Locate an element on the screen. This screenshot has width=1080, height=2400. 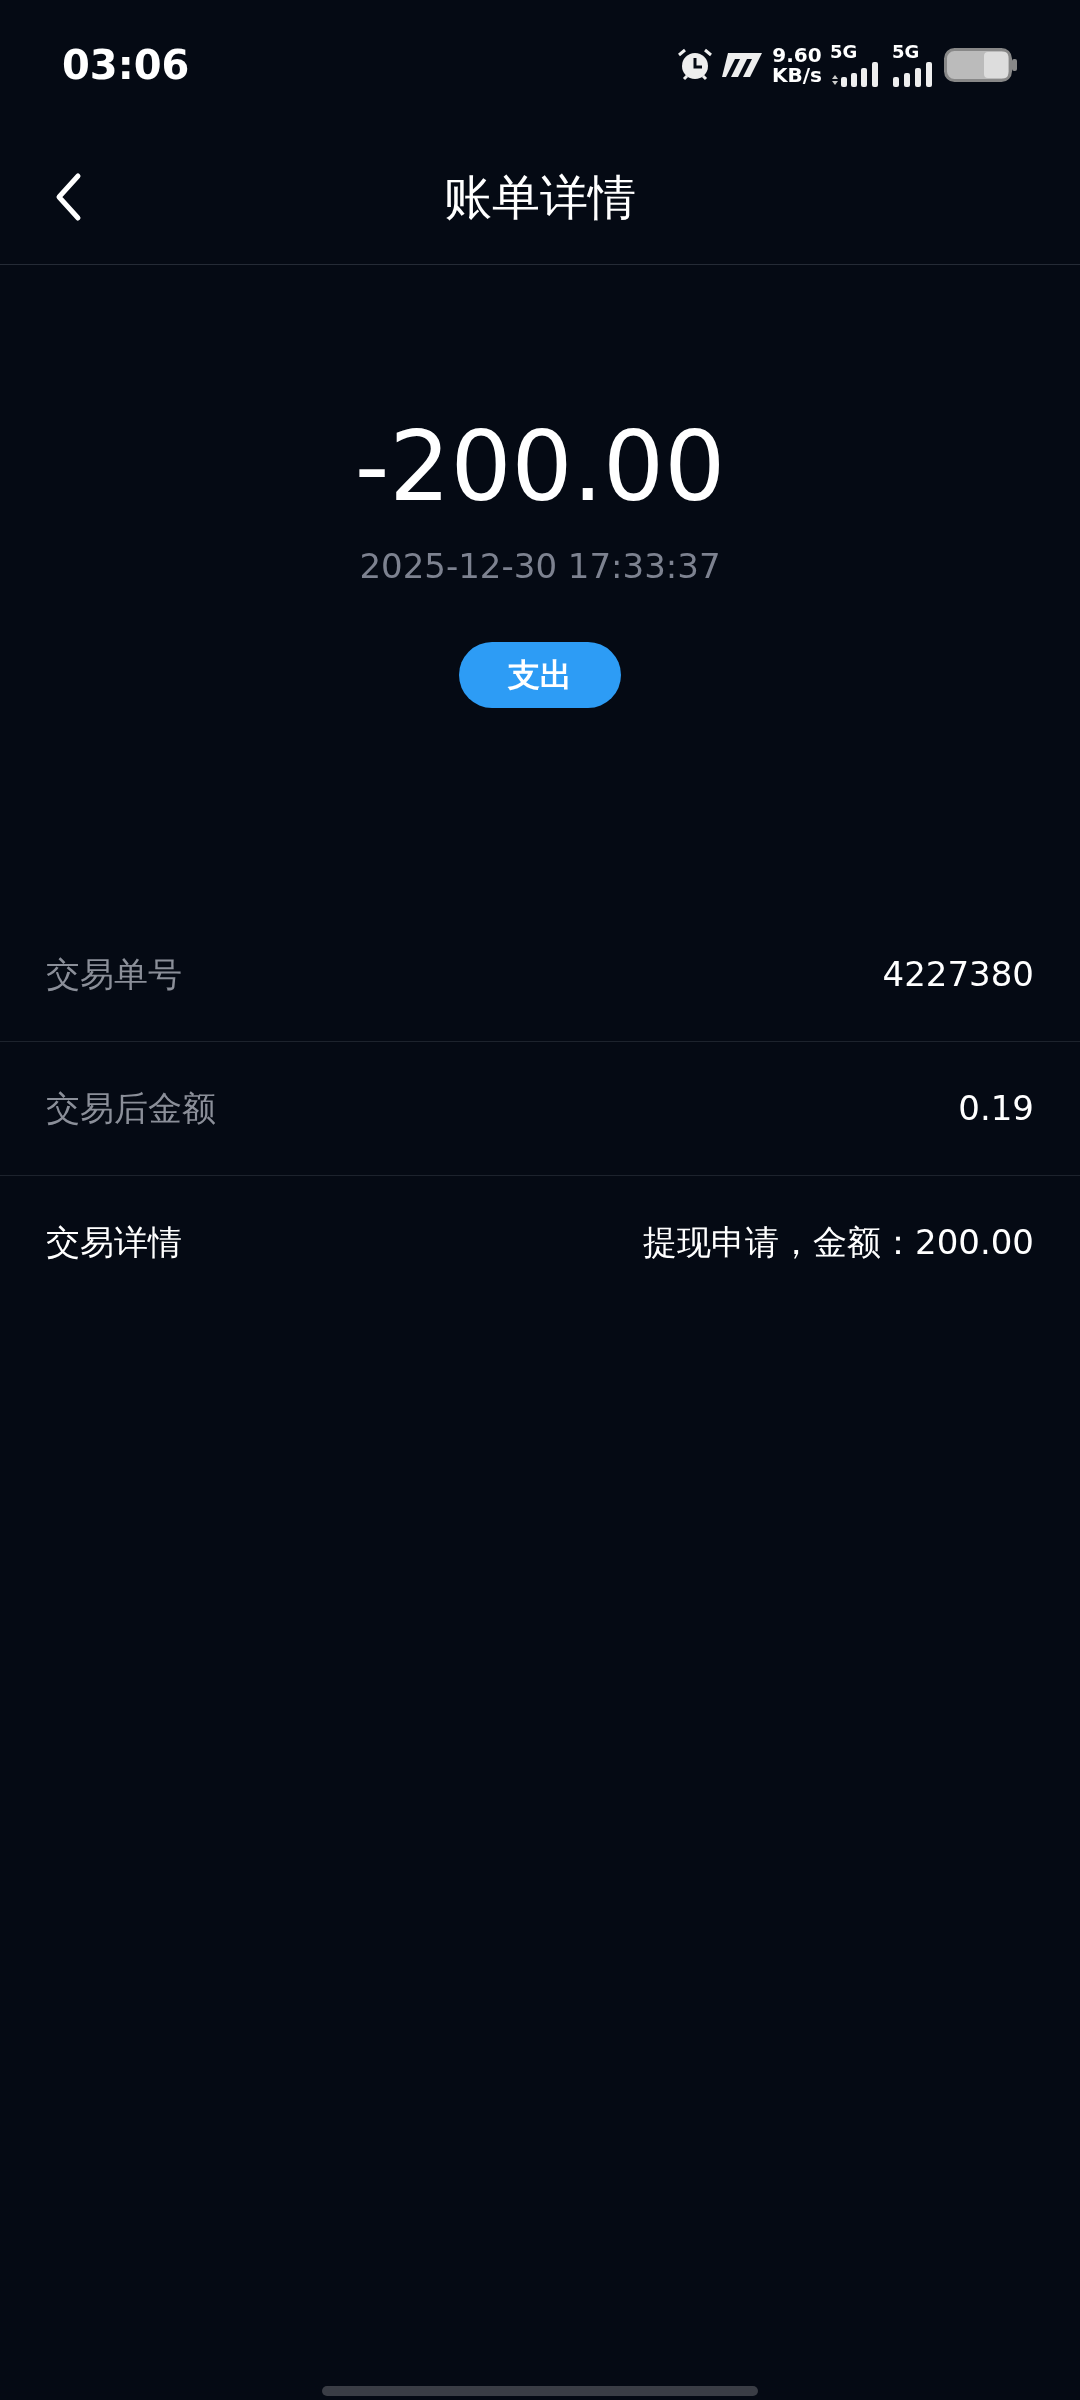
field-value: 4227380 is located at coordinates (958, 974).